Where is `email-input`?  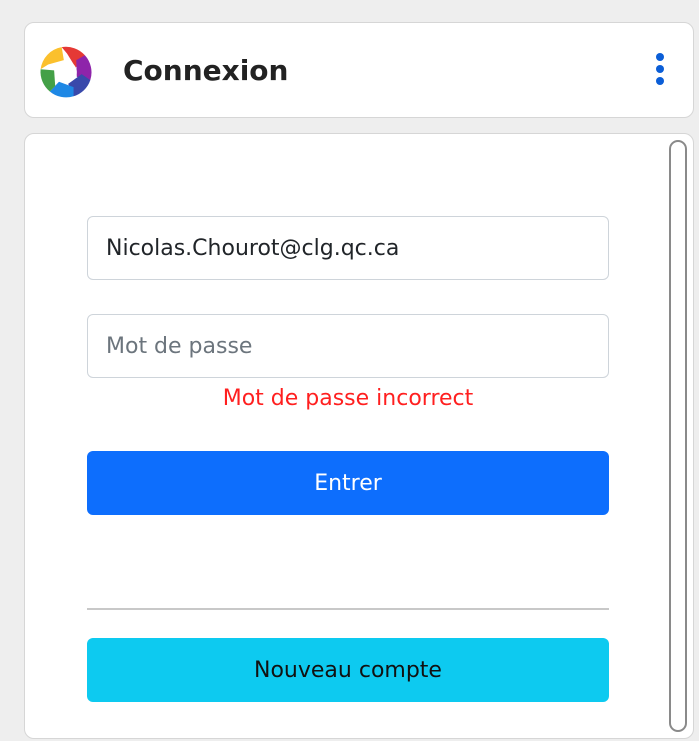
email-input is located at coordinates (348, 248).